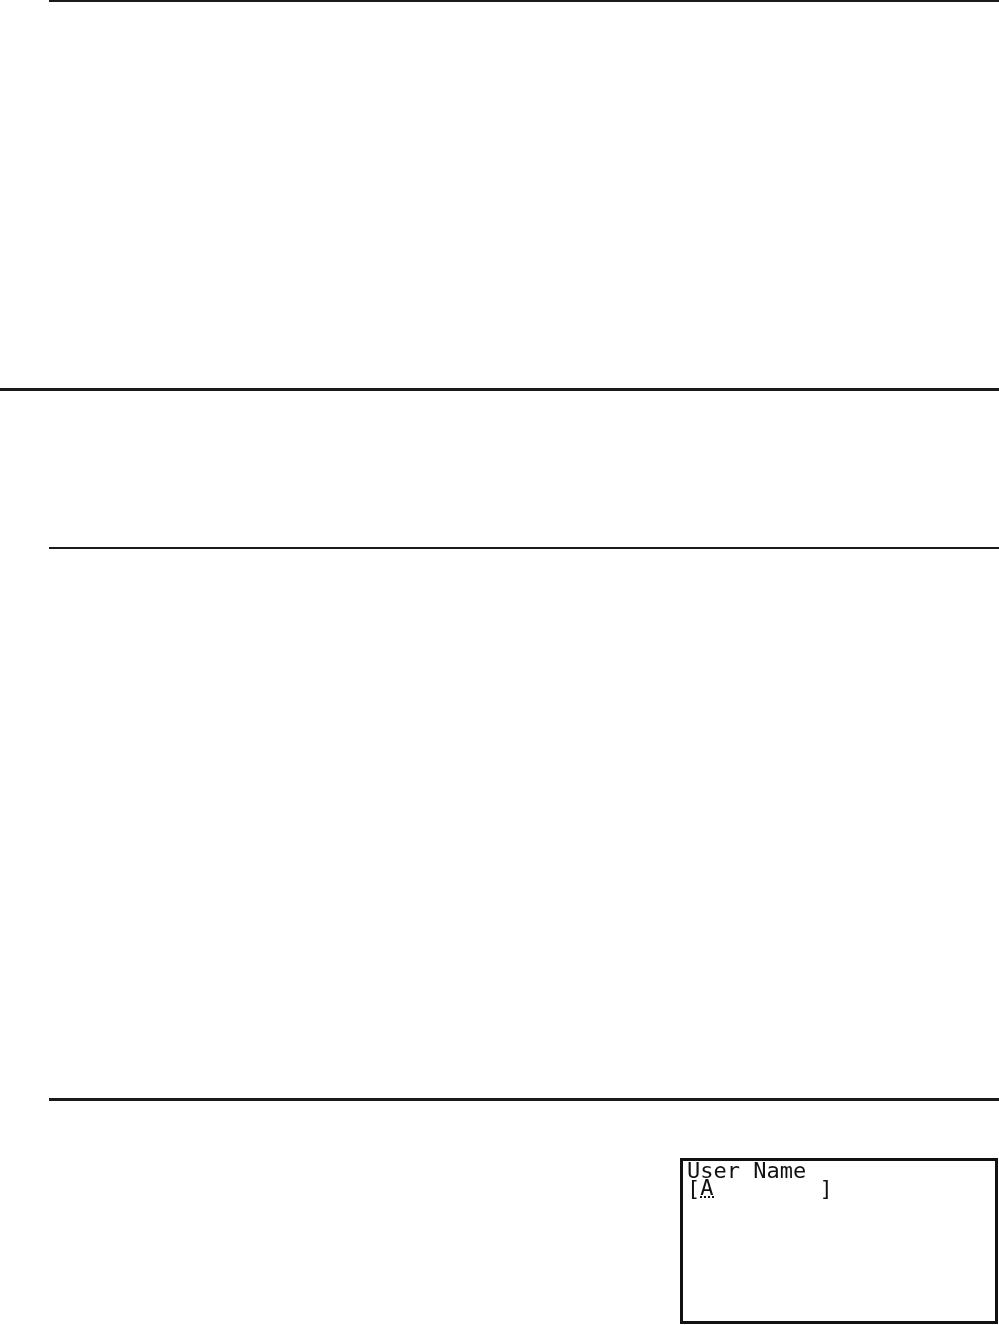  Describe the element at coordinates (747, 1171) in the screenshot. I see `screen-title: User Name` at that location.